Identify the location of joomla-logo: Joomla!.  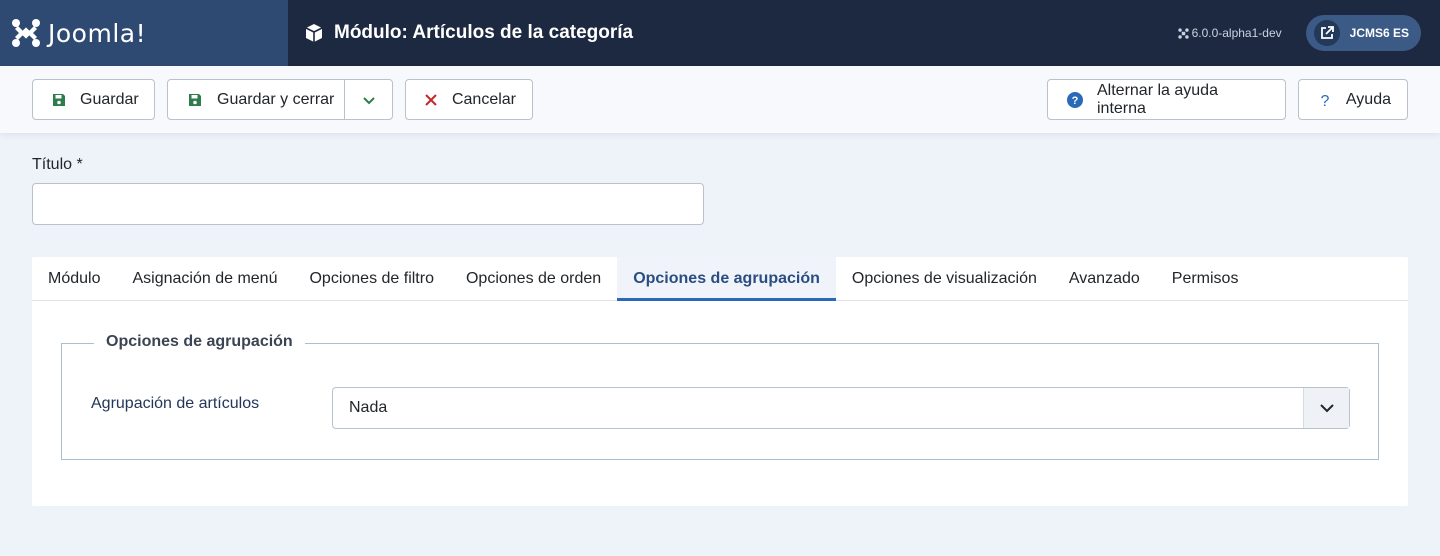
(144, 33).